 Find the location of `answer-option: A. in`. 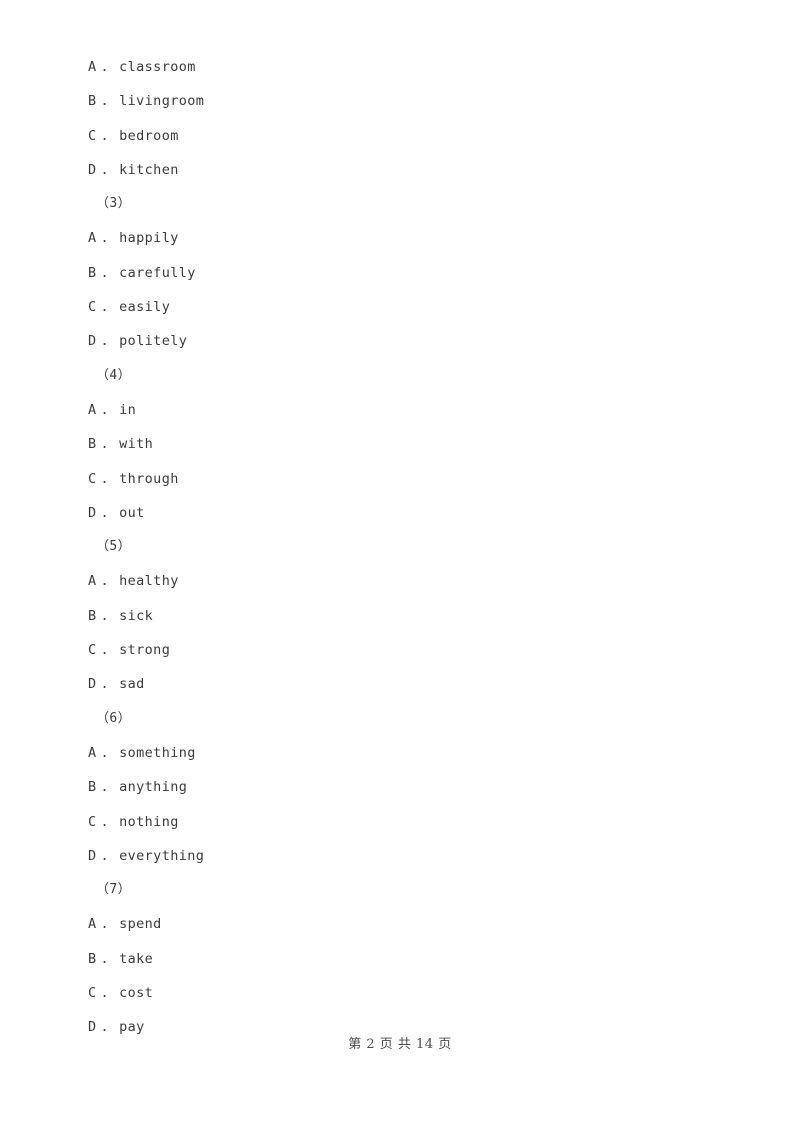

answer-option: A. in is located at coordinates (398, 410).